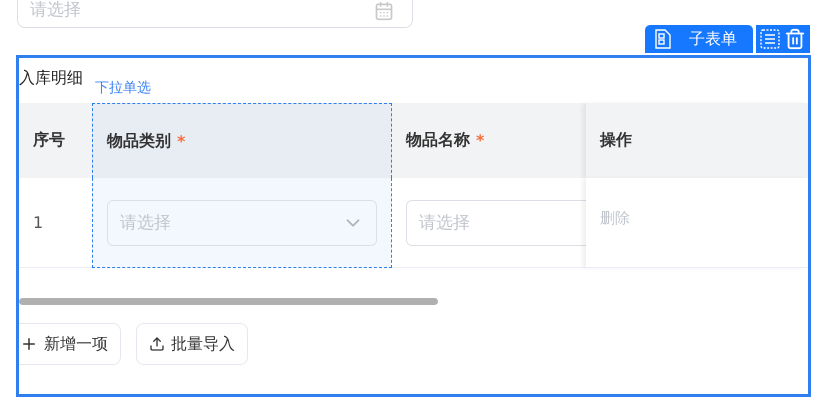  I want to click on upload-icon, so click(157, 344).